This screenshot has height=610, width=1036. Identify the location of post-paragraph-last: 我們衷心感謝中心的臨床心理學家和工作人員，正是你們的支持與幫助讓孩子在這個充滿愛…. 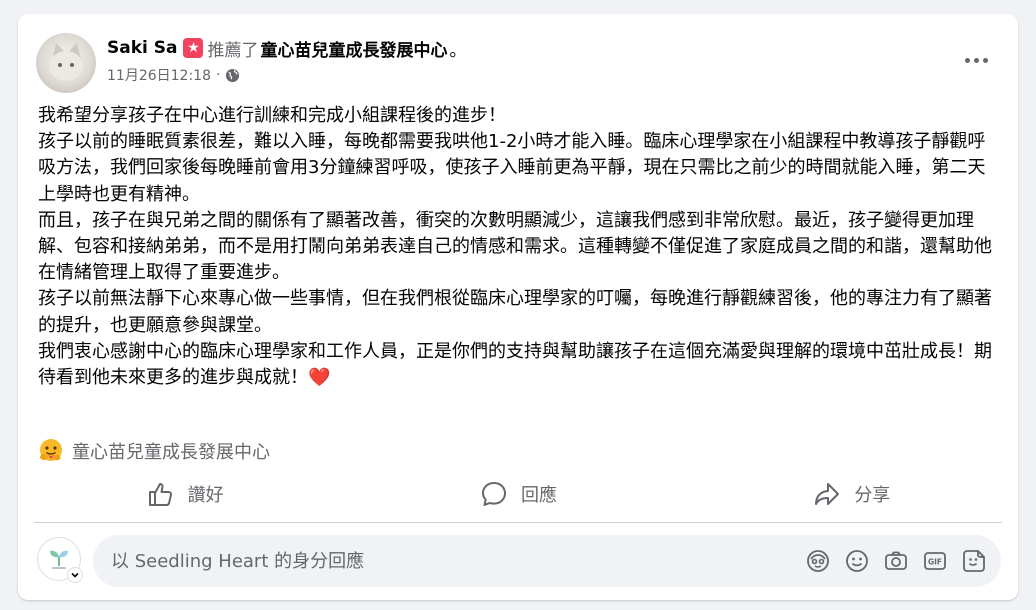
(518, 365).